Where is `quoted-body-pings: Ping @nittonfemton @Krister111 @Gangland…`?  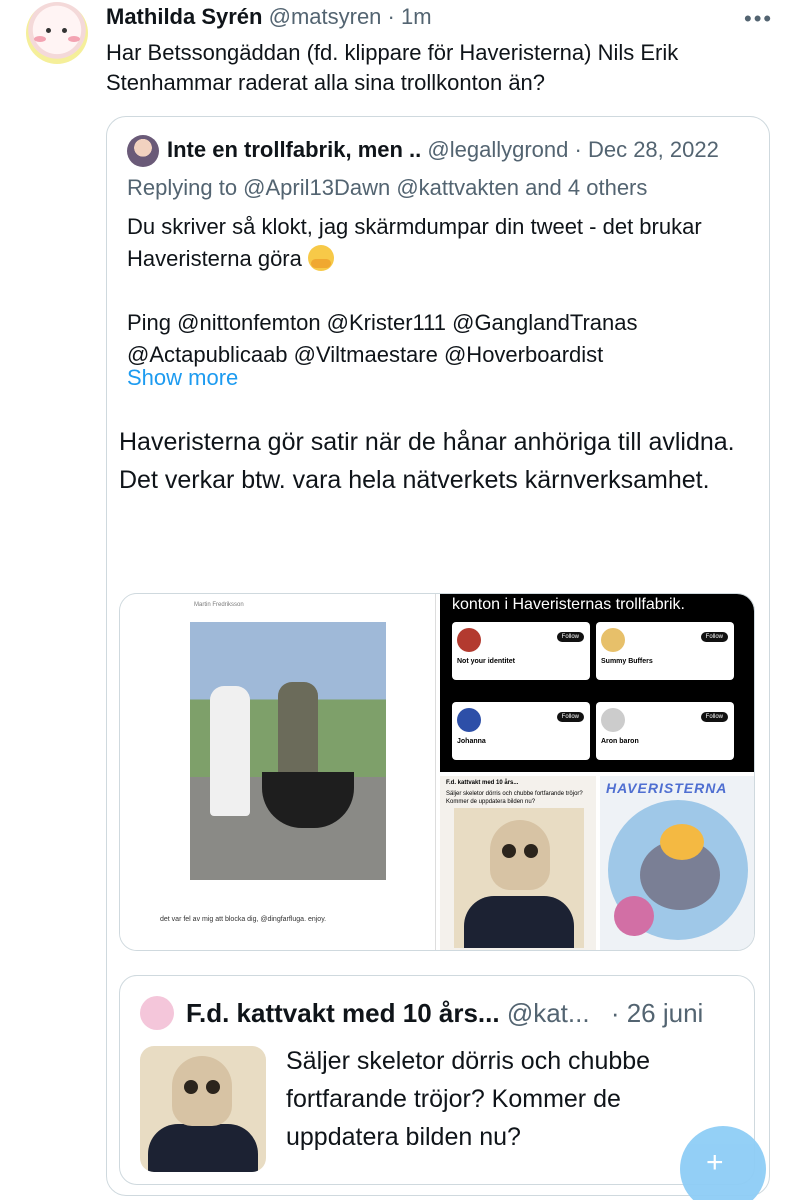
quoted-body-pings: Ping @nittonfemton @Krister111 @Gangland… is located at coordinates (382, 338).